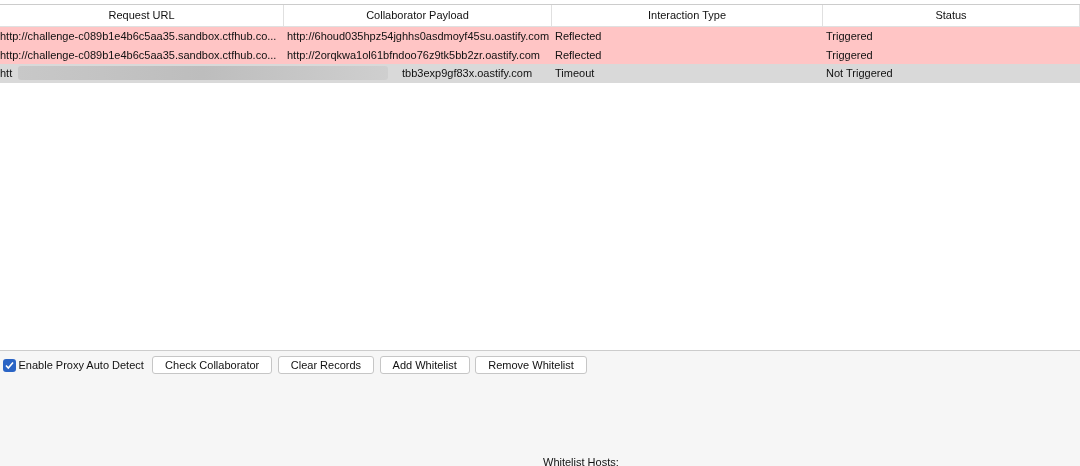 This screenshot has width=1080, height=466. I want to click on table-cell: Timeout, so click(575, 73).